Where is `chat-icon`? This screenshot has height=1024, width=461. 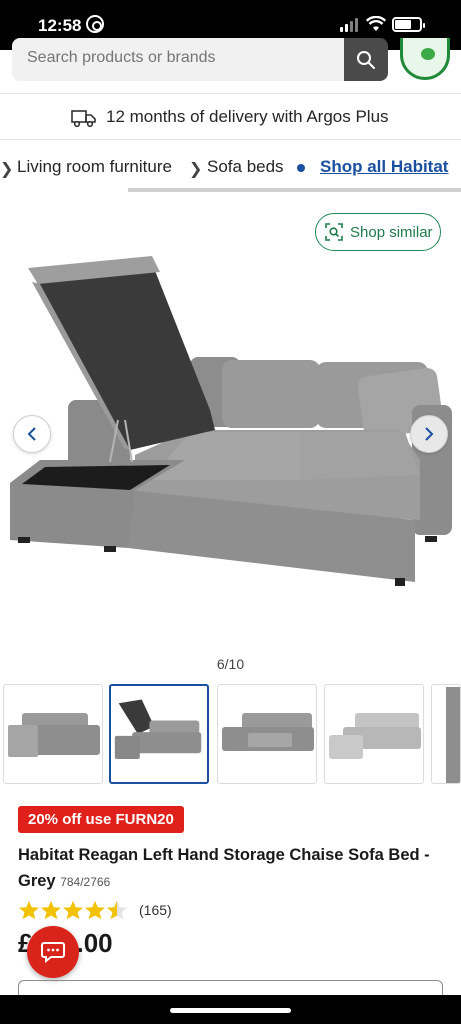 chat-icon is located at coordinates (53, 952).